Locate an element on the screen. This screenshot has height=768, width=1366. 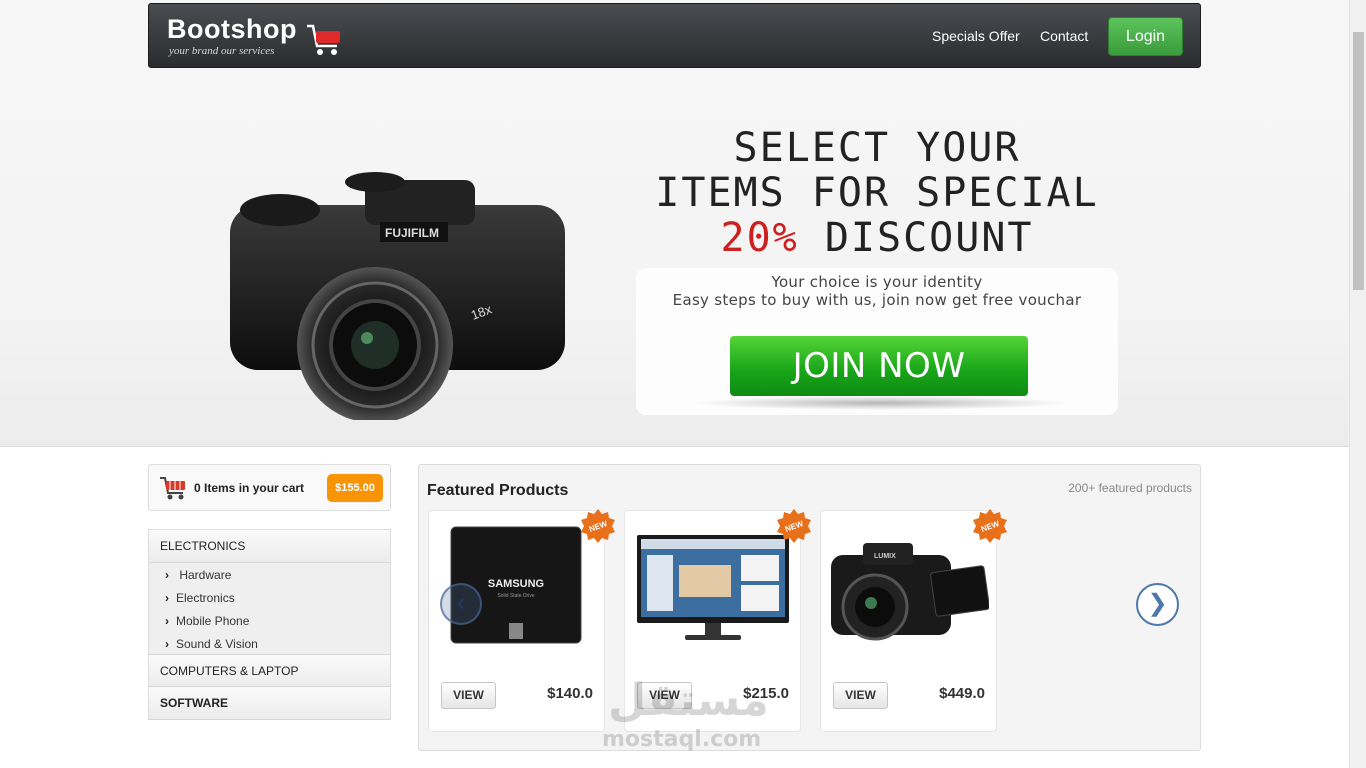
lumix-camera-product-image: LUMIX is located at coordinates (910, 592).